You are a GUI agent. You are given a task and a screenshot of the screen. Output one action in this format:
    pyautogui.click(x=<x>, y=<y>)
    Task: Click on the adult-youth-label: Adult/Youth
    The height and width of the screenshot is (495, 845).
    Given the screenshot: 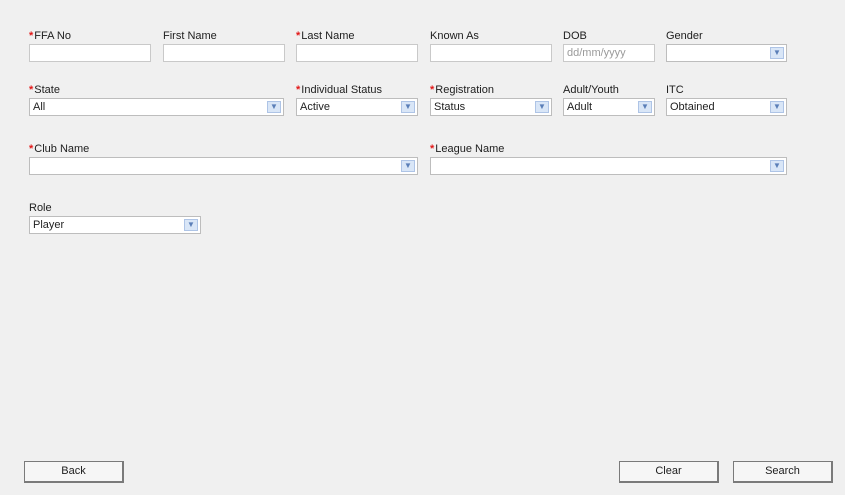 What is the action you would take?
    pyautogui.click(x=591, y=90)
    